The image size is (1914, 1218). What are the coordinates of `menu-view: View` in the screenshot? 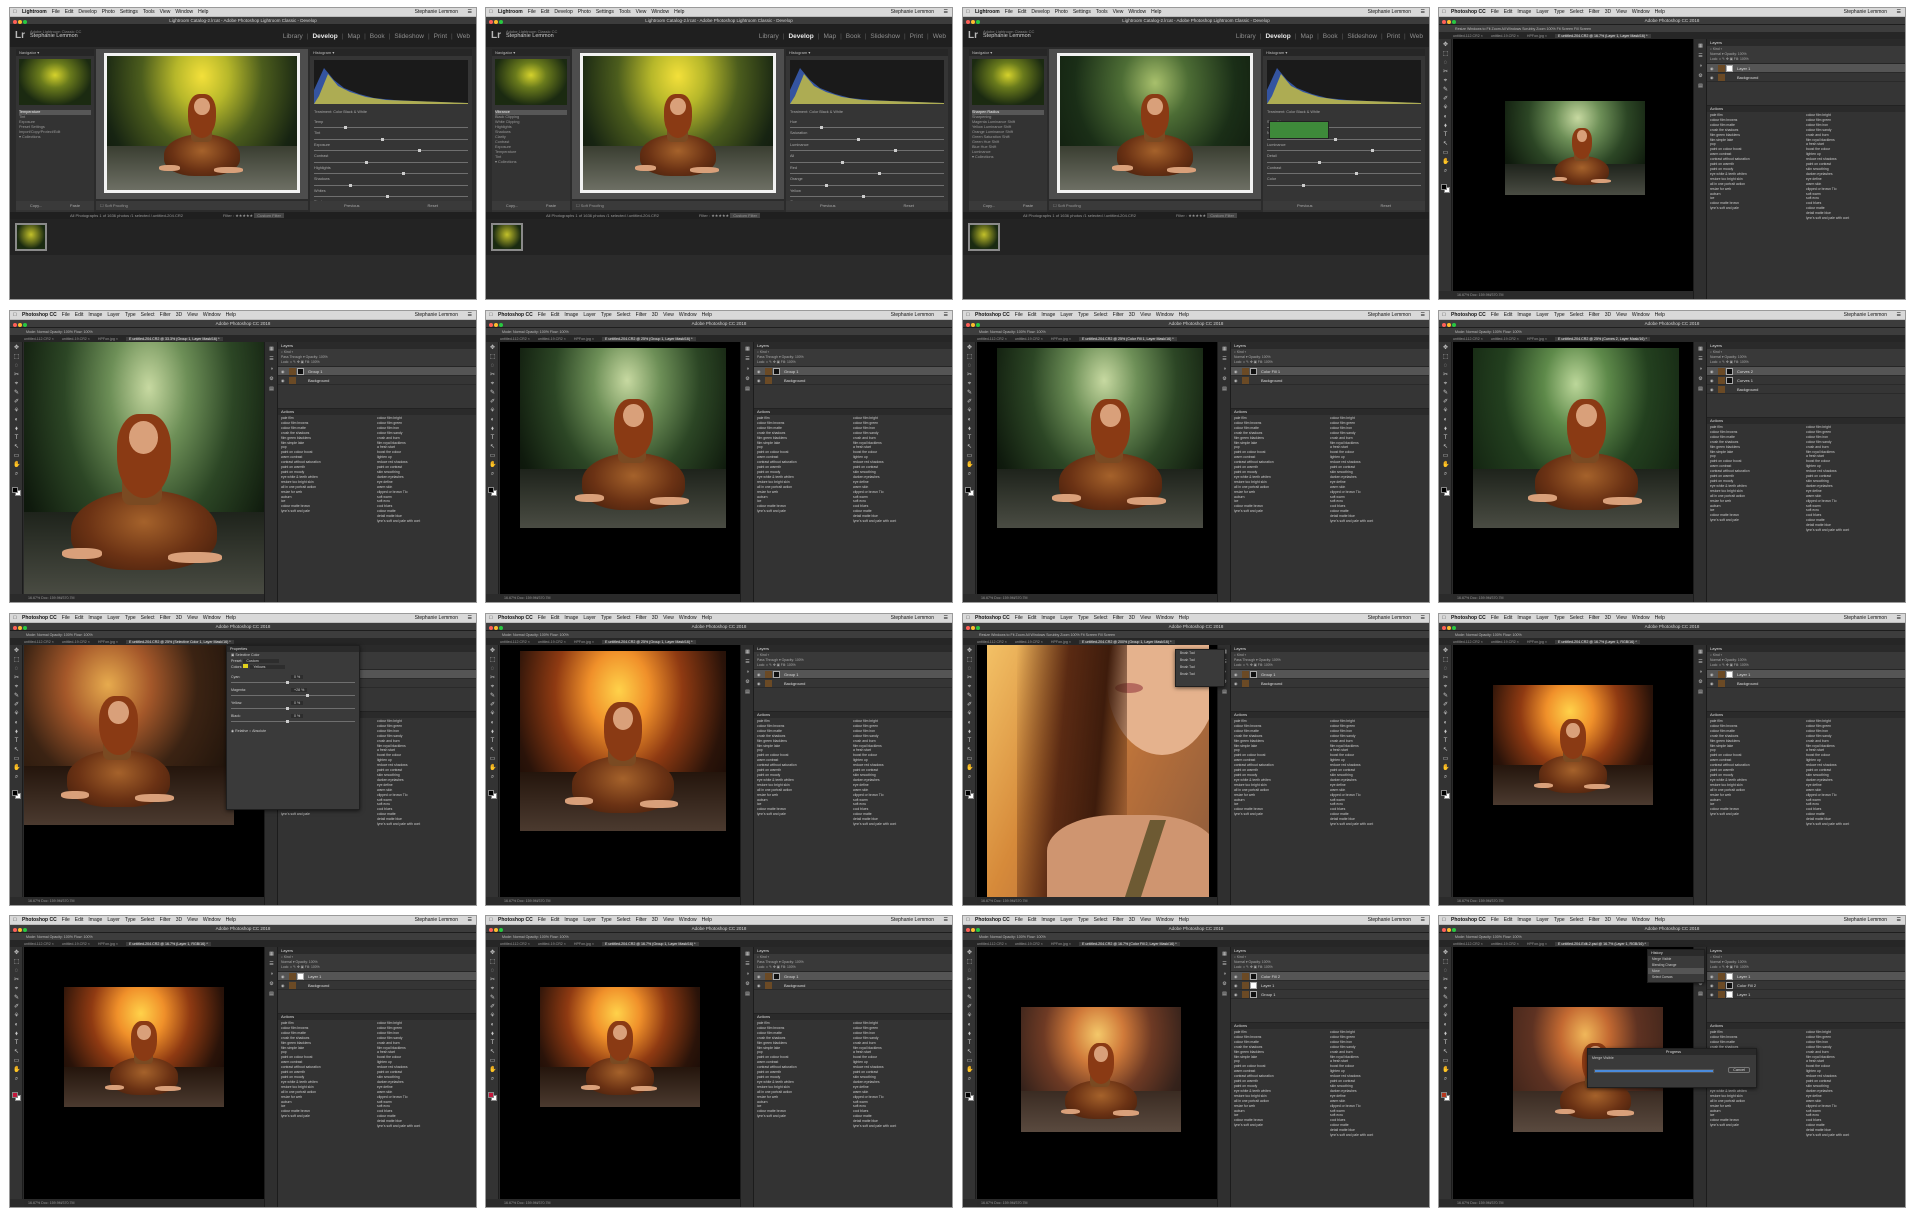 It's located at (668, 315).